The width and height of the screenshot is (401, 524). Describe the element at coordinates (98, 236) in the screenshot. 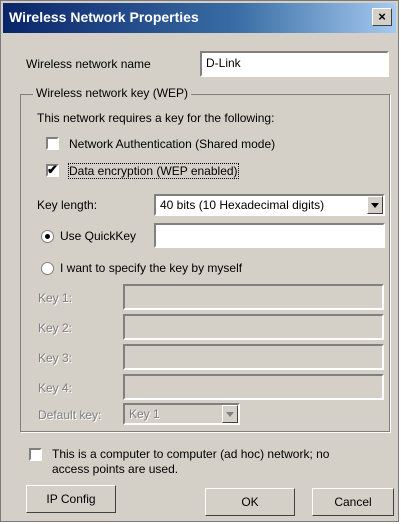

I see `use-quickkey-label: Use QuickKey` at that location.